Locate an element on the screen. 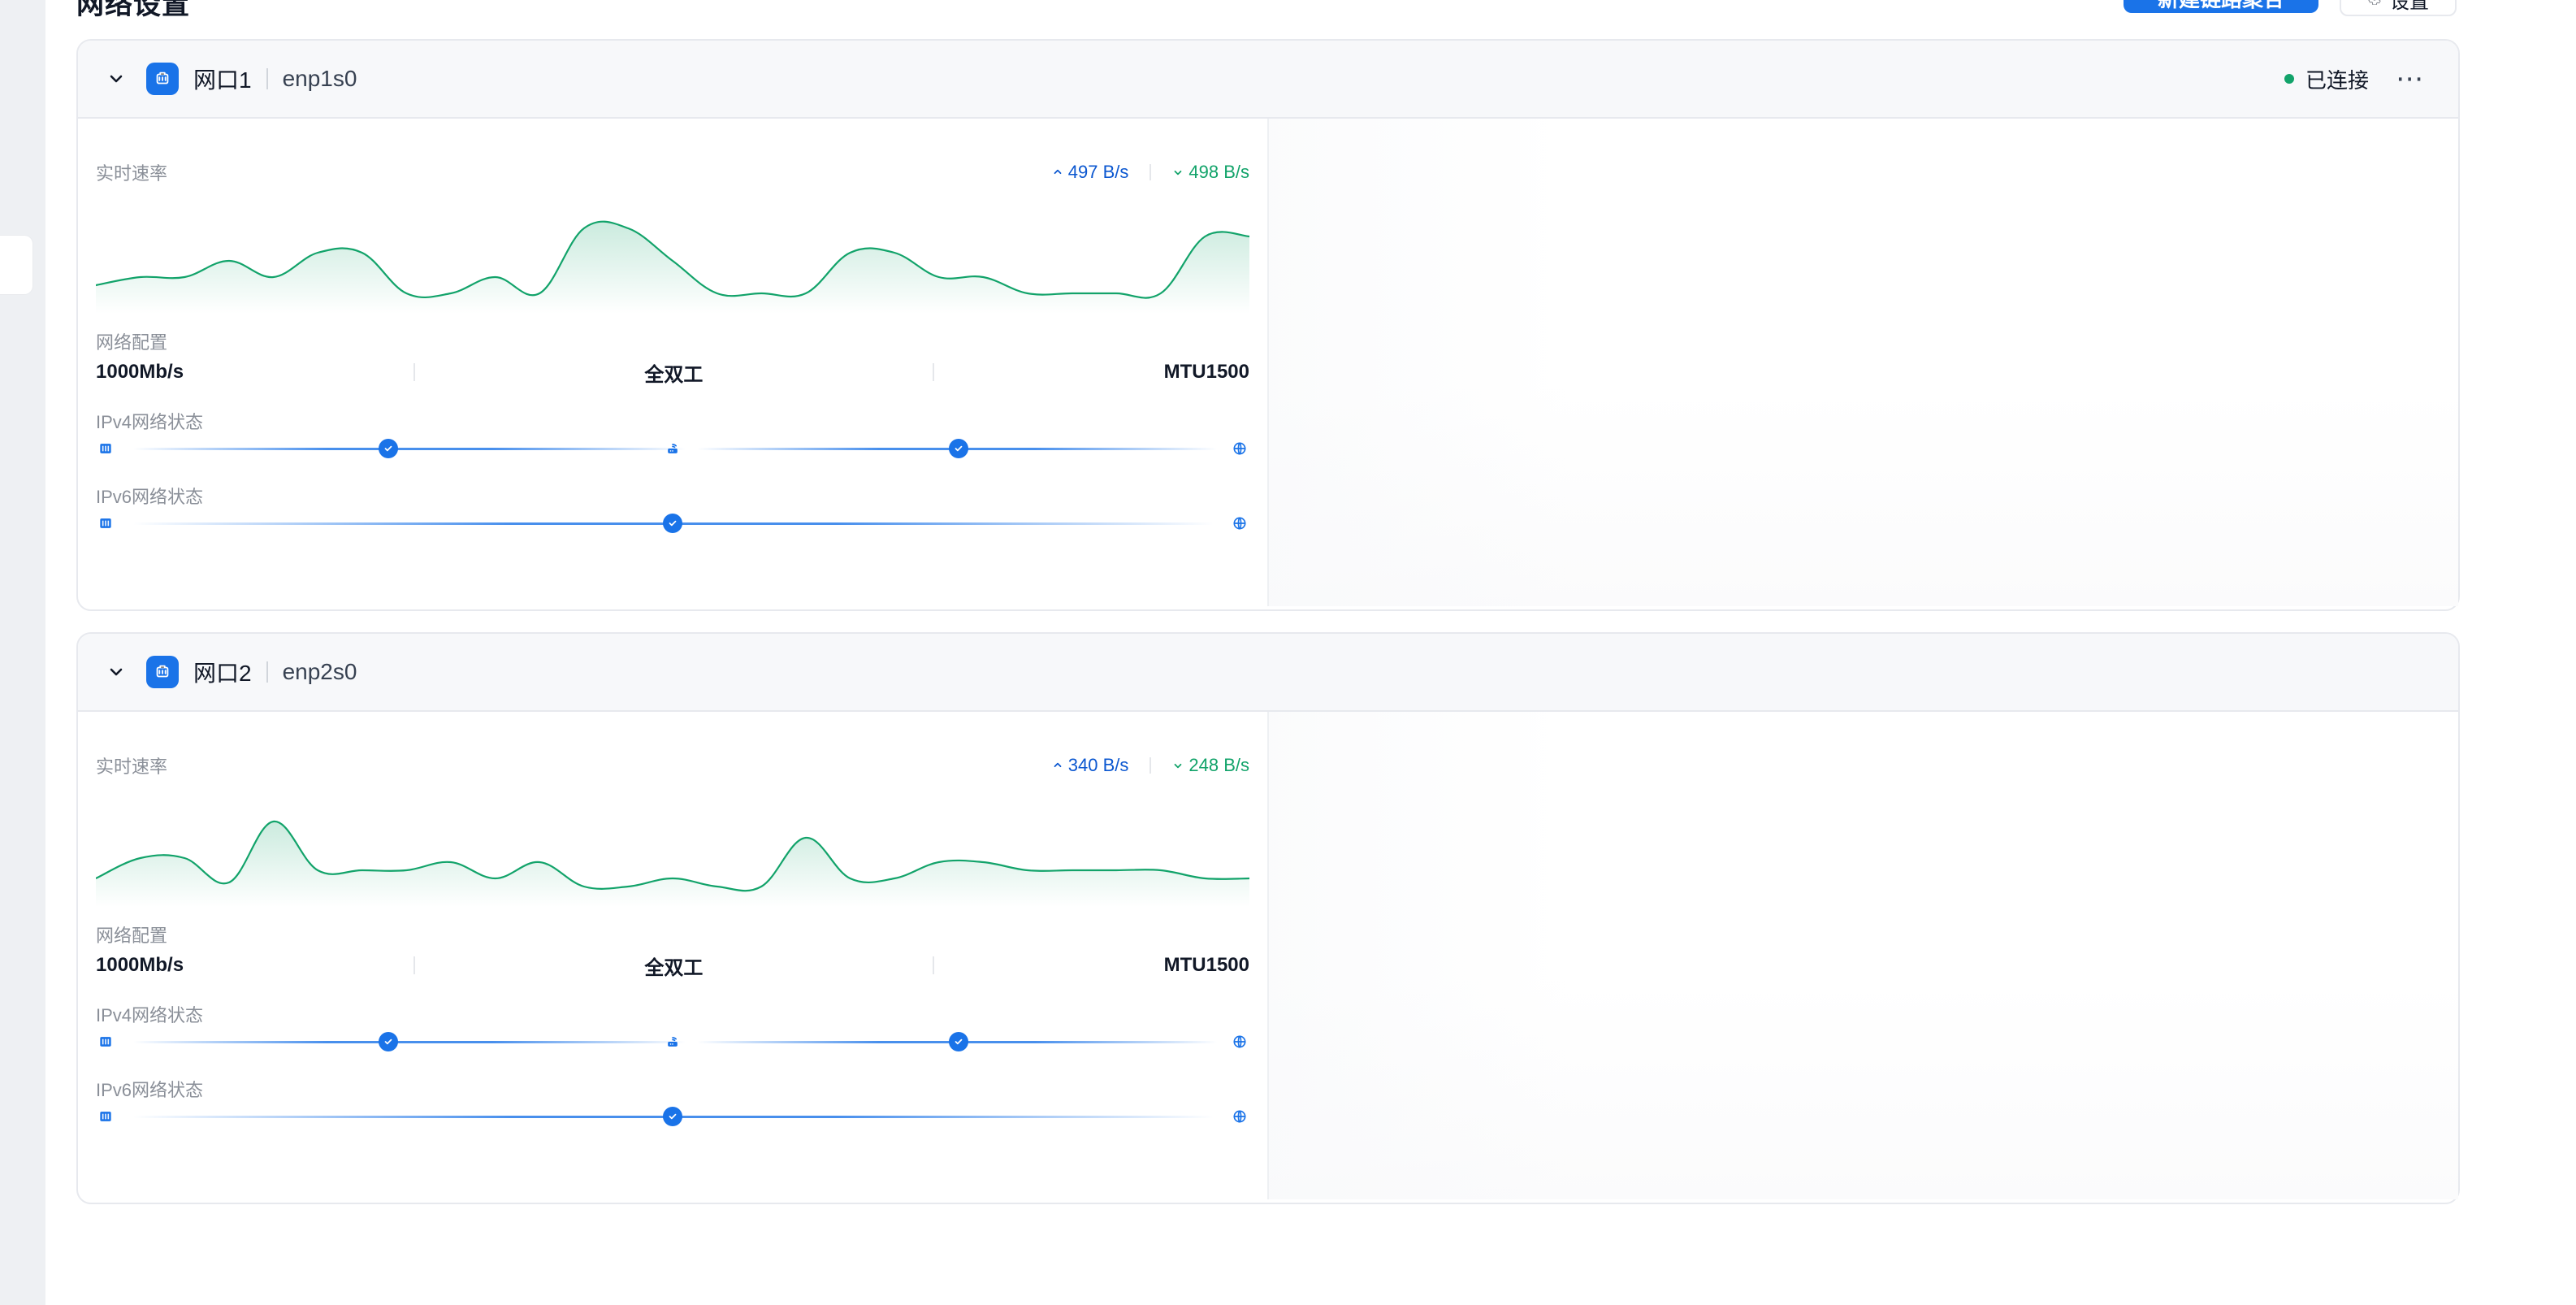  download-speed: 248 B/s is located at coordinates (1210, 765).